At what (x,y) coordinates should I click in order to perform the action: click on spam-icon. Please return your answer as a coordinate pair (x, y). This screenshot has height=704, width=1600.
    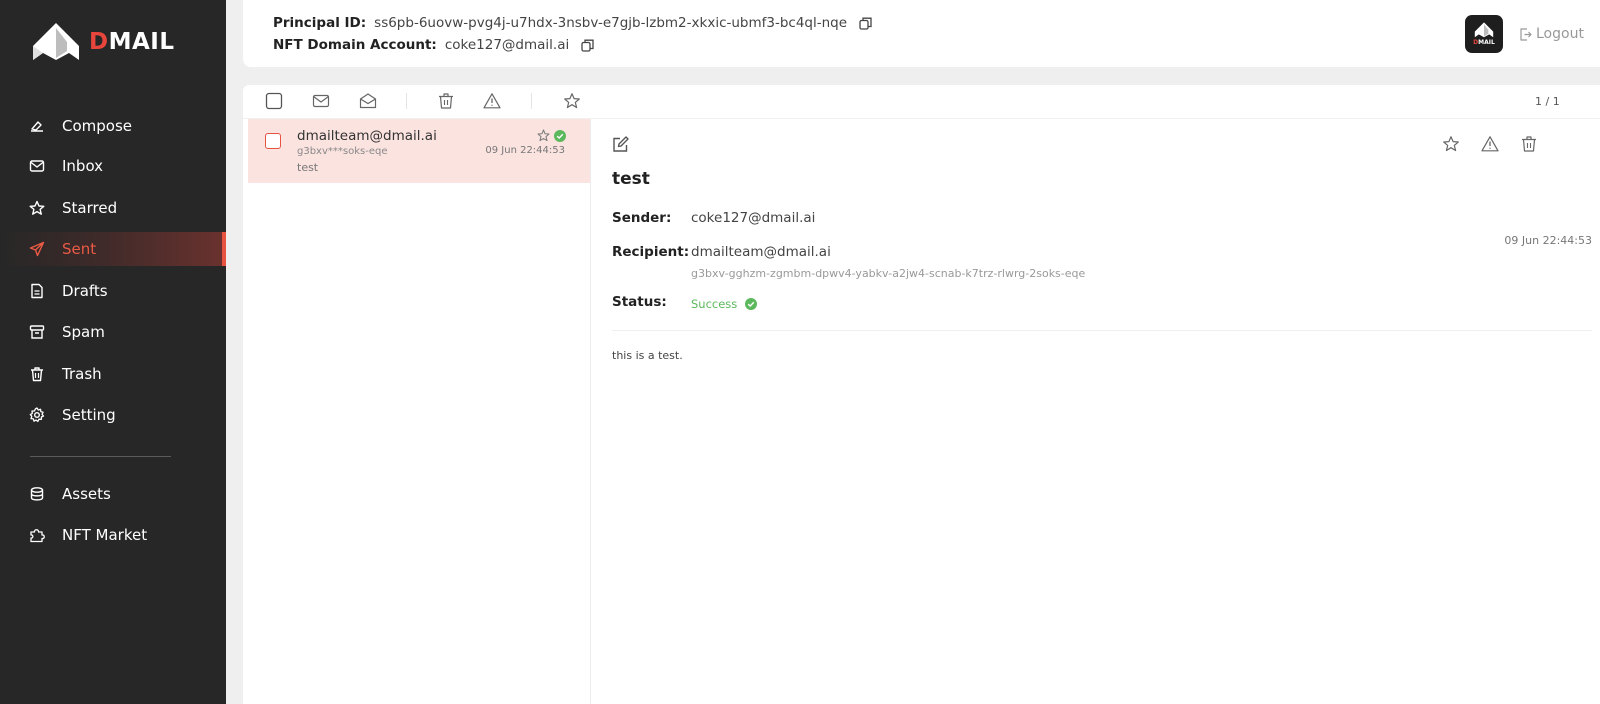
    Looking at the image, I should click on (37, 332).